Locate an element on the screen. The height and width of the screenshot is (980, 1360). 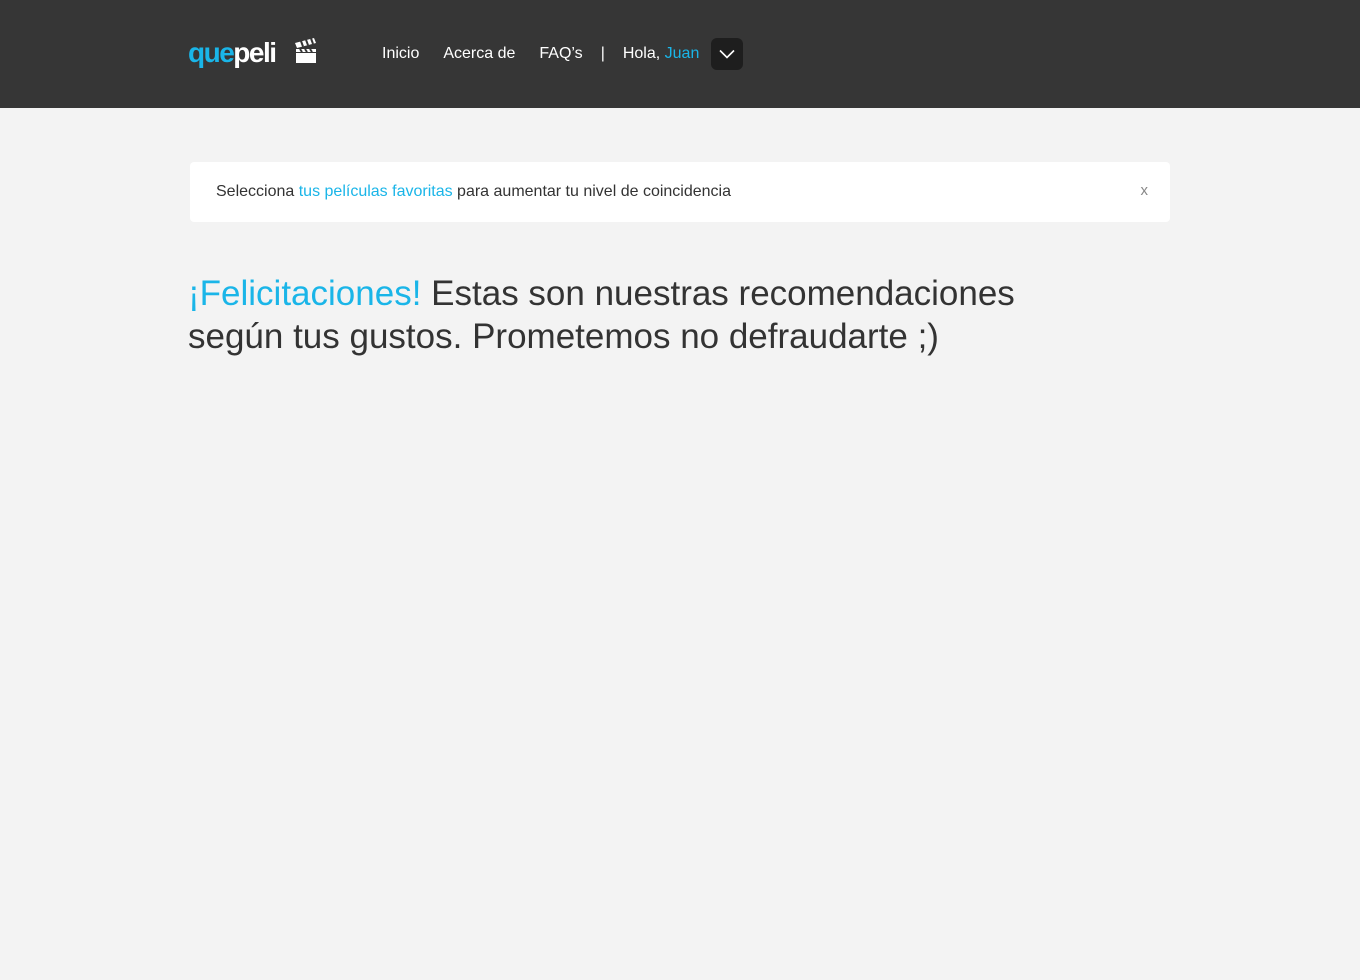
nav-link-inicio: Inicio is located at coordinates (400, 54).